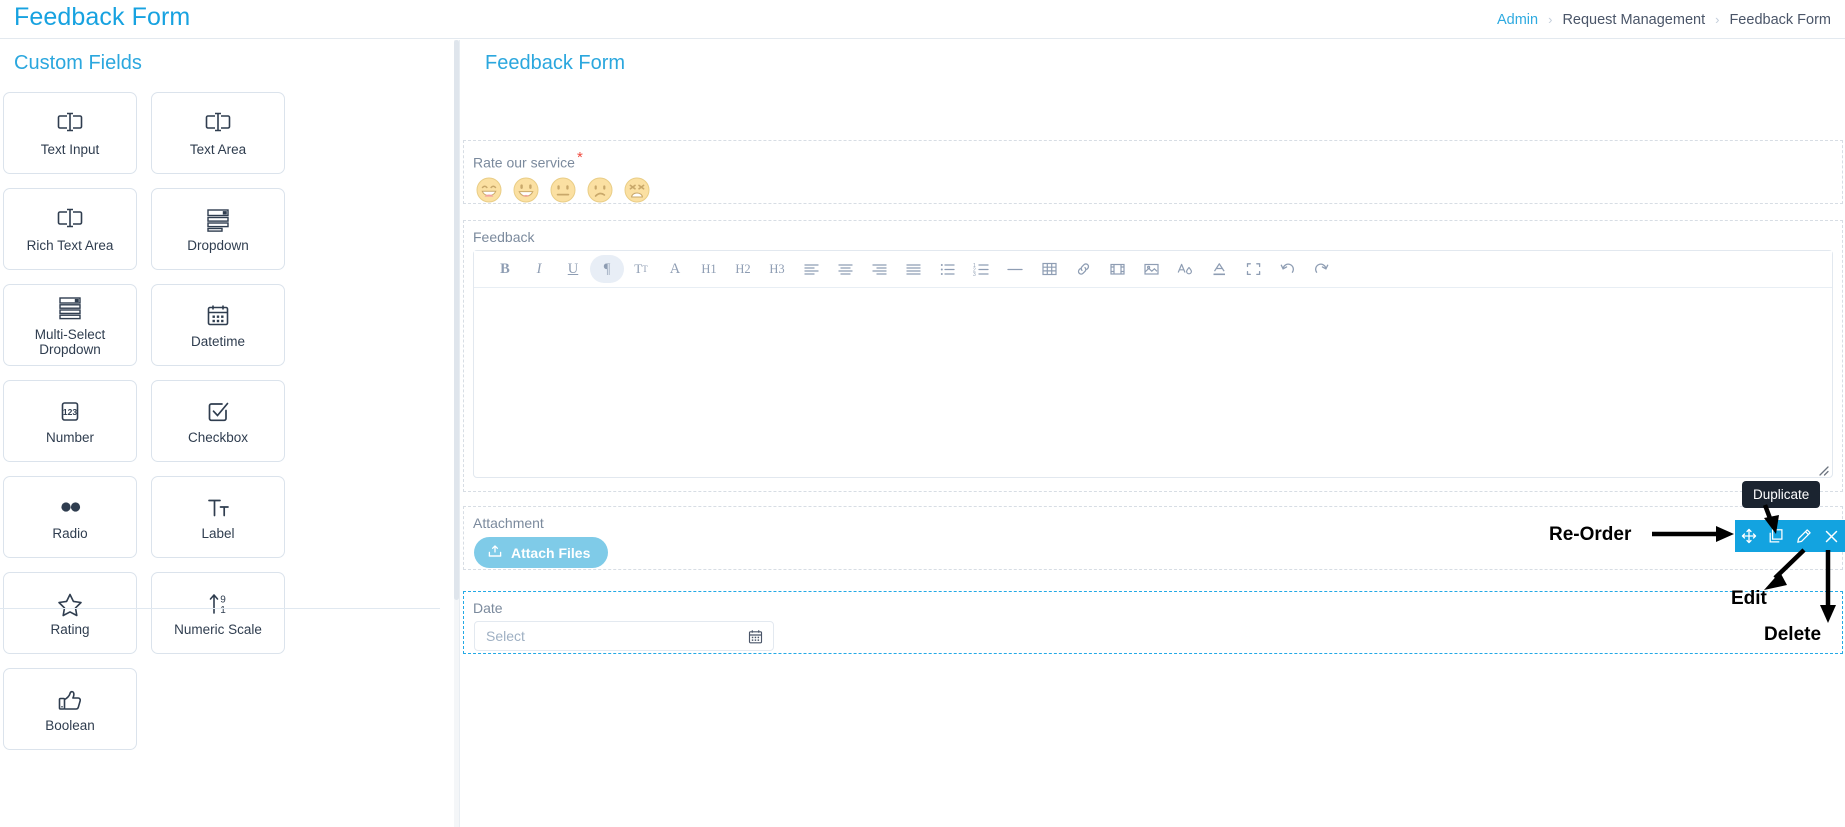 The height and width of the screenshot is (827, 1845). What do you see at coordinates (637, 190) in the screenshot?
I see `emoji-very-sad` at bounding box center [637, 190].